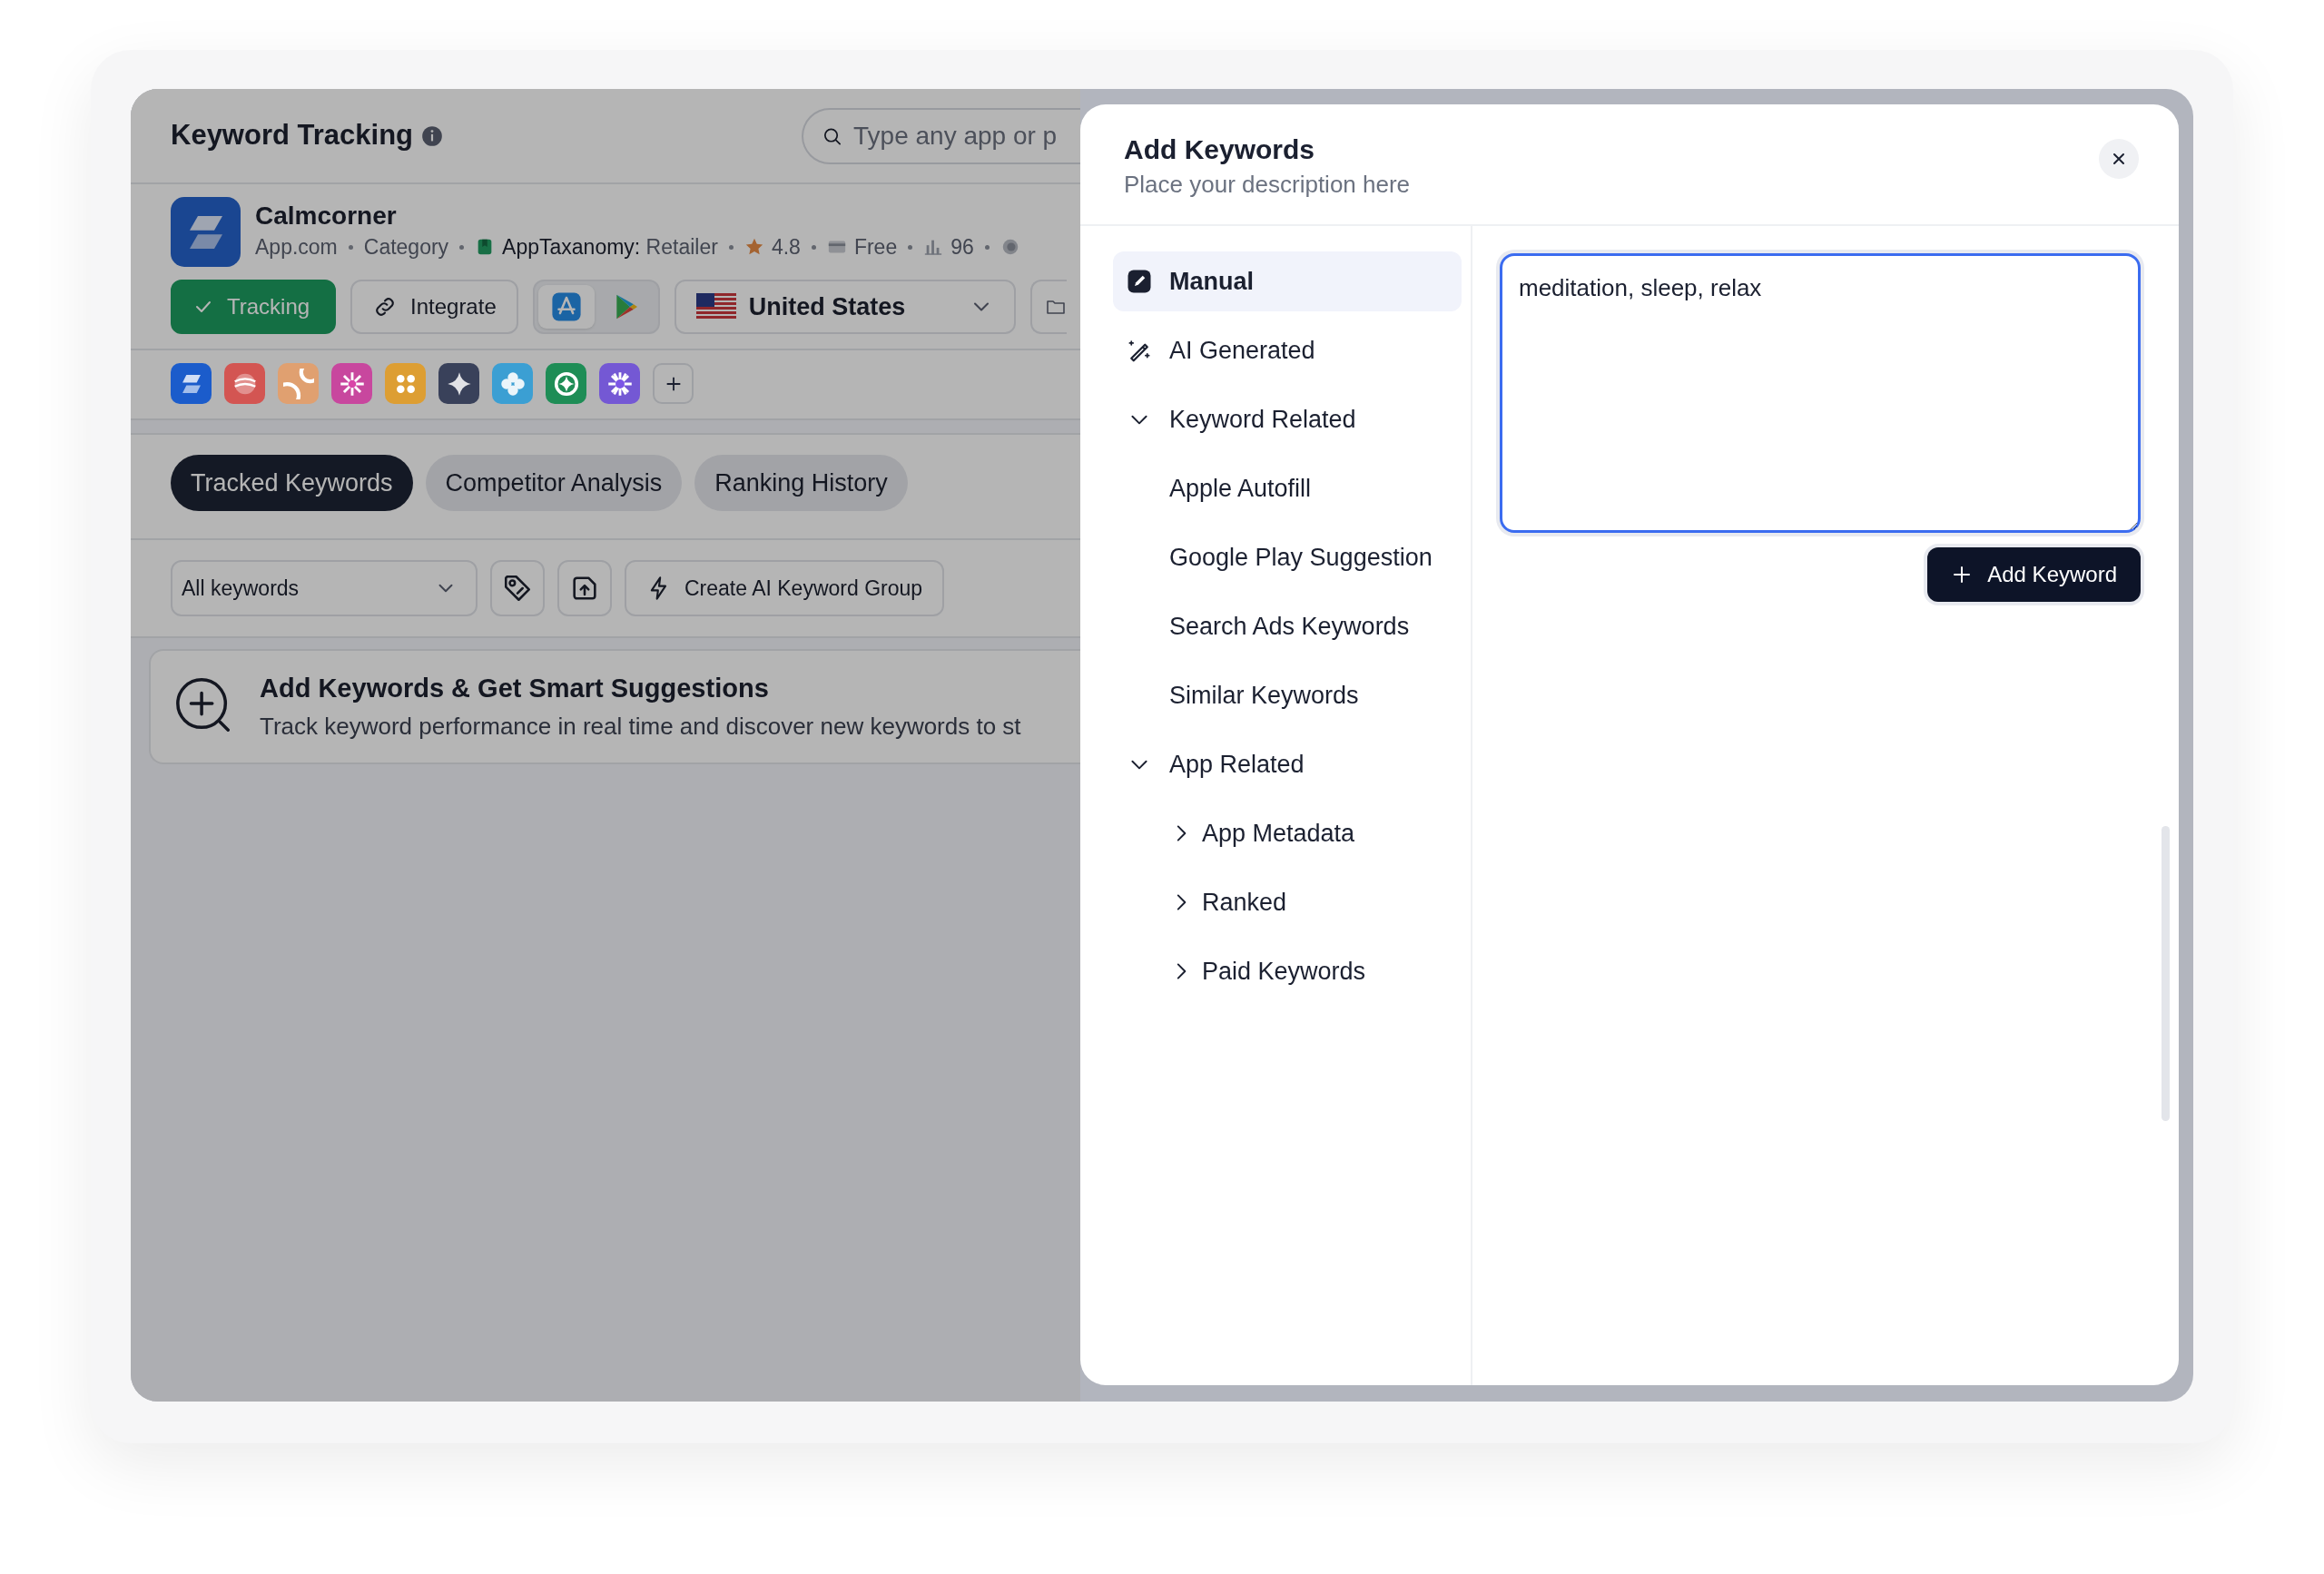 Image resolution: width=2324 pixels, height=1574 pixels. What do you see at coordinates (610, 247) in the screenshot?
I see `taxonomy-text: AppTaxanomy: Retailer` at bounding box center [610, 247].